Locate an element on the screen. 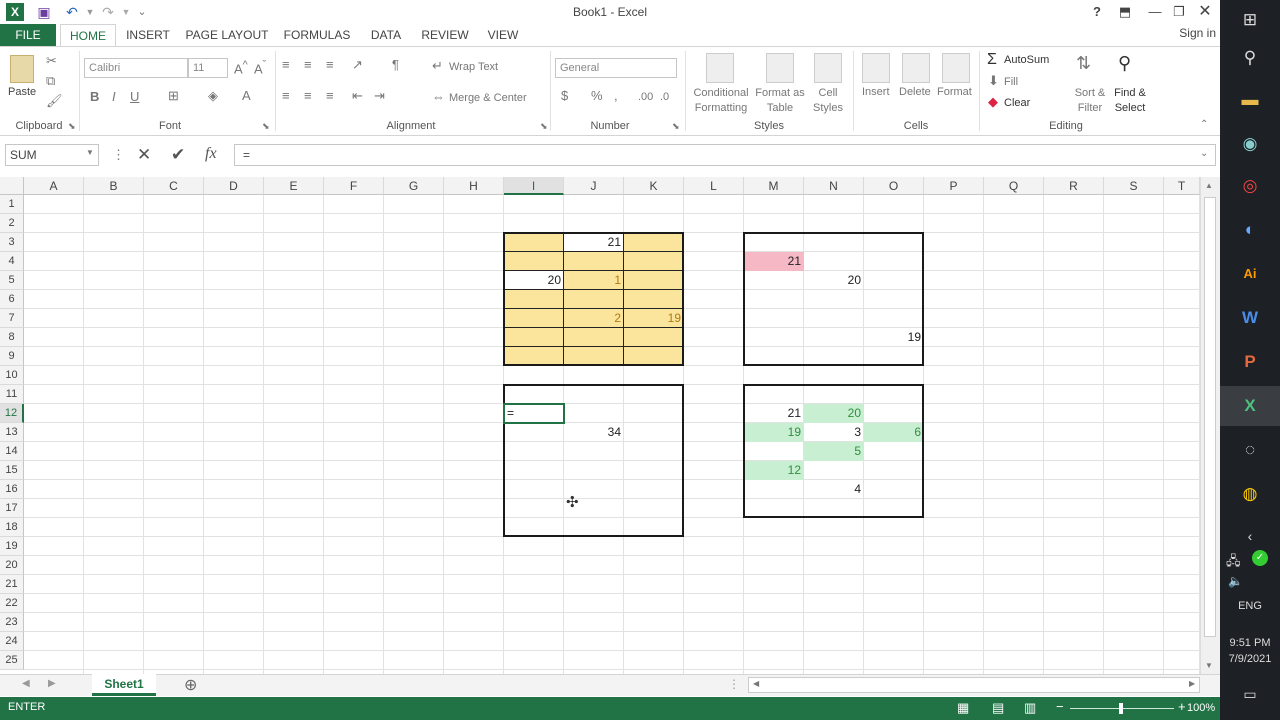  center-icon: ≡ is located at coordinates (308, 95).